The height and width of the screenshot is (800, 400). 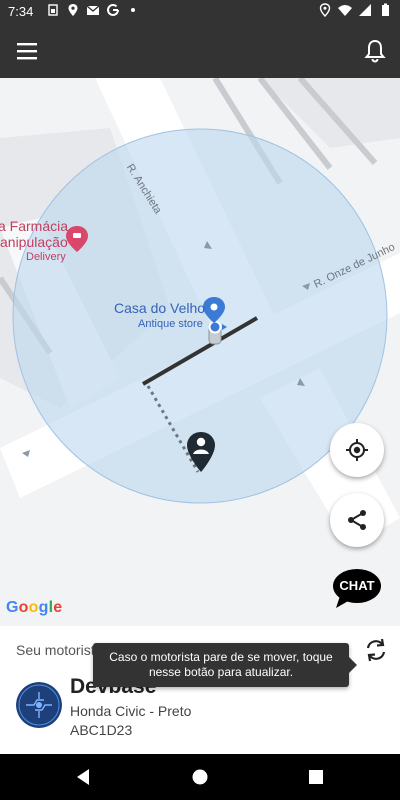 I want to click on recents-icon, so click(x=316, y=777).